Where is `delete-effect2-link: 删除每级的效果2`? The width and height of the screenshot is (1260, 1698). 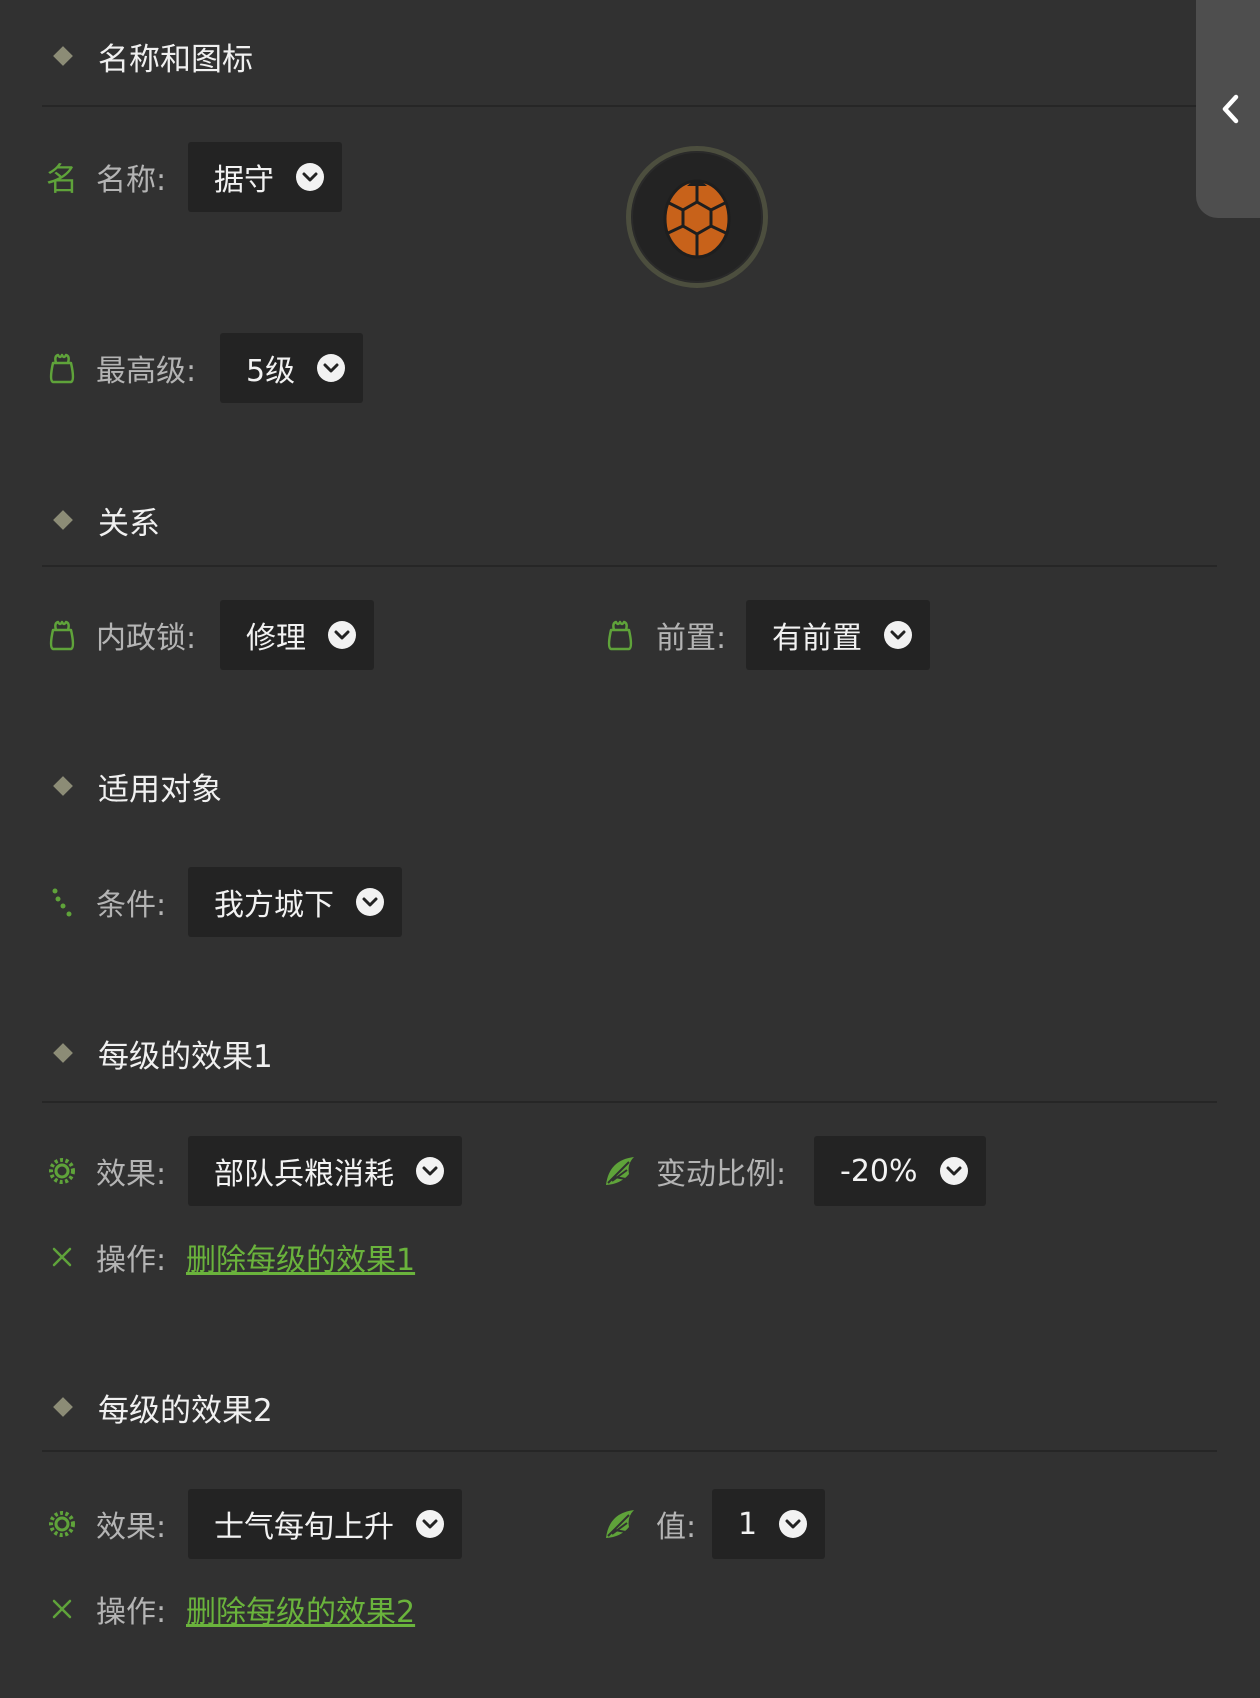
delete-effect2-link: 删除每级的效果2 is located at coordinates (300, 1609).